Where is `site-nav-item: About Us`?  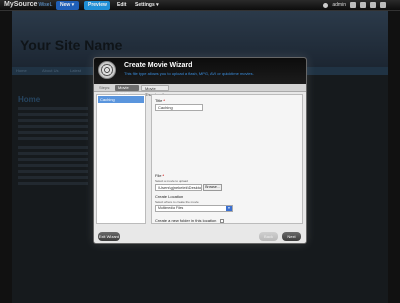
site-nav-item: About Us is located at coordinates (50, 70).